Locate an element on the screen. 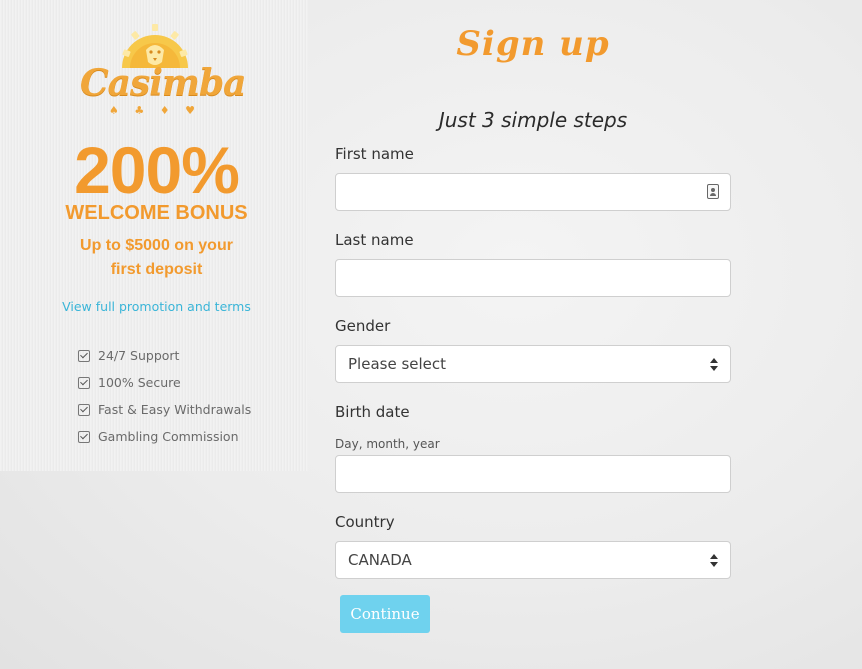 Image resolution: width=862 pixels, height=669 pixels. birth-date-hint: Day, month, year is located at coordinates (387, 444).